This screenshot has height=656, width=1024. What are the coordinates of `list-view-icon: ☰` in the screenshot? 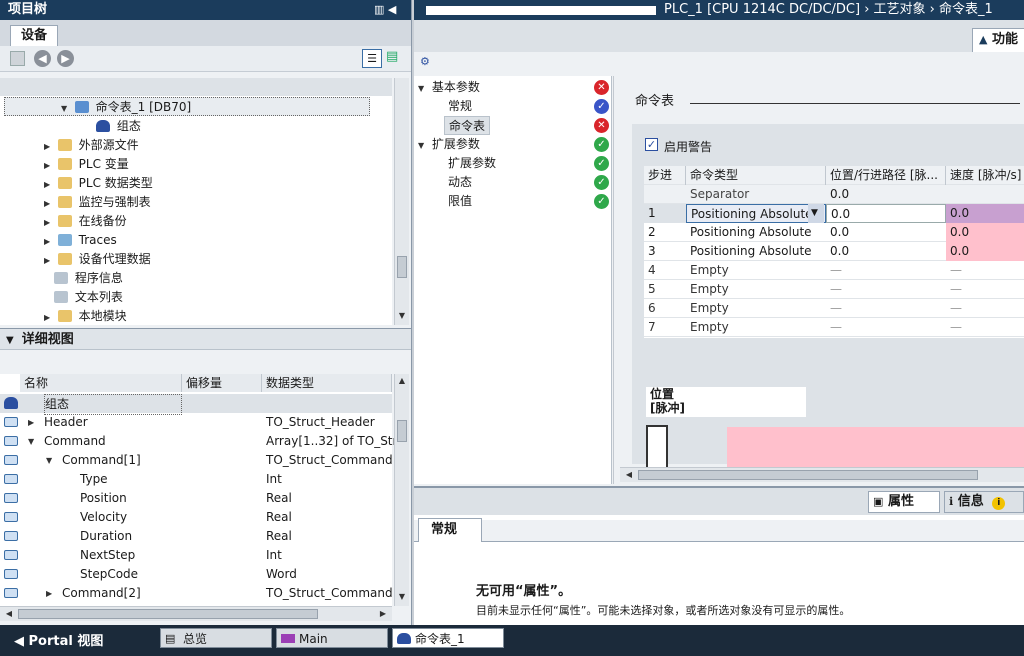 It's located at (372, 58).